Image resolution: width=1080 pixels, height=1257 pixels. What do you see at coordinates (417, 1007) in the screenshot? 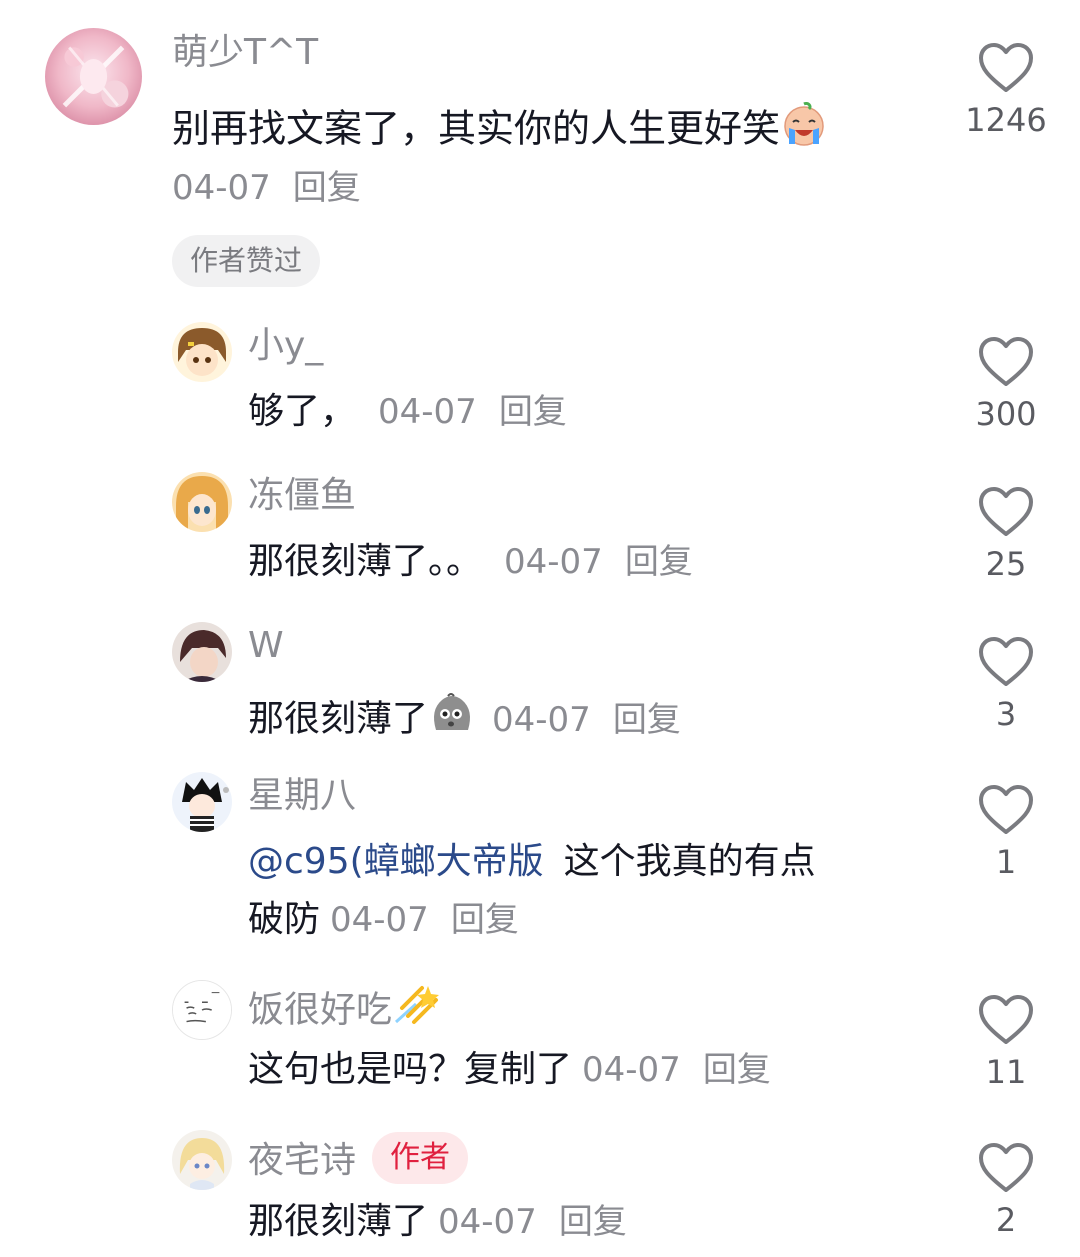
I see `shooting-star-emoji` at bounding box center [417, 1007].